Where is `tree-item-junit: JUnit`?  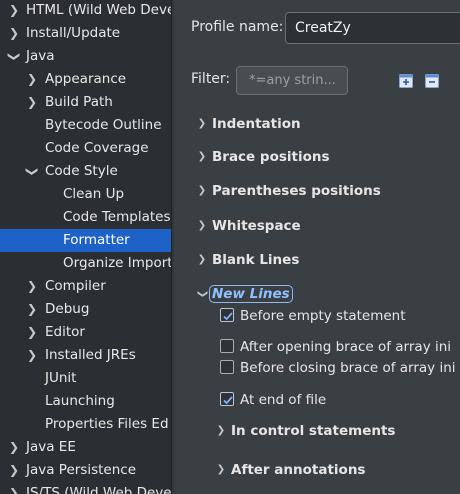
tree-item-junit: JUnit is located at coordinates (85, 378).